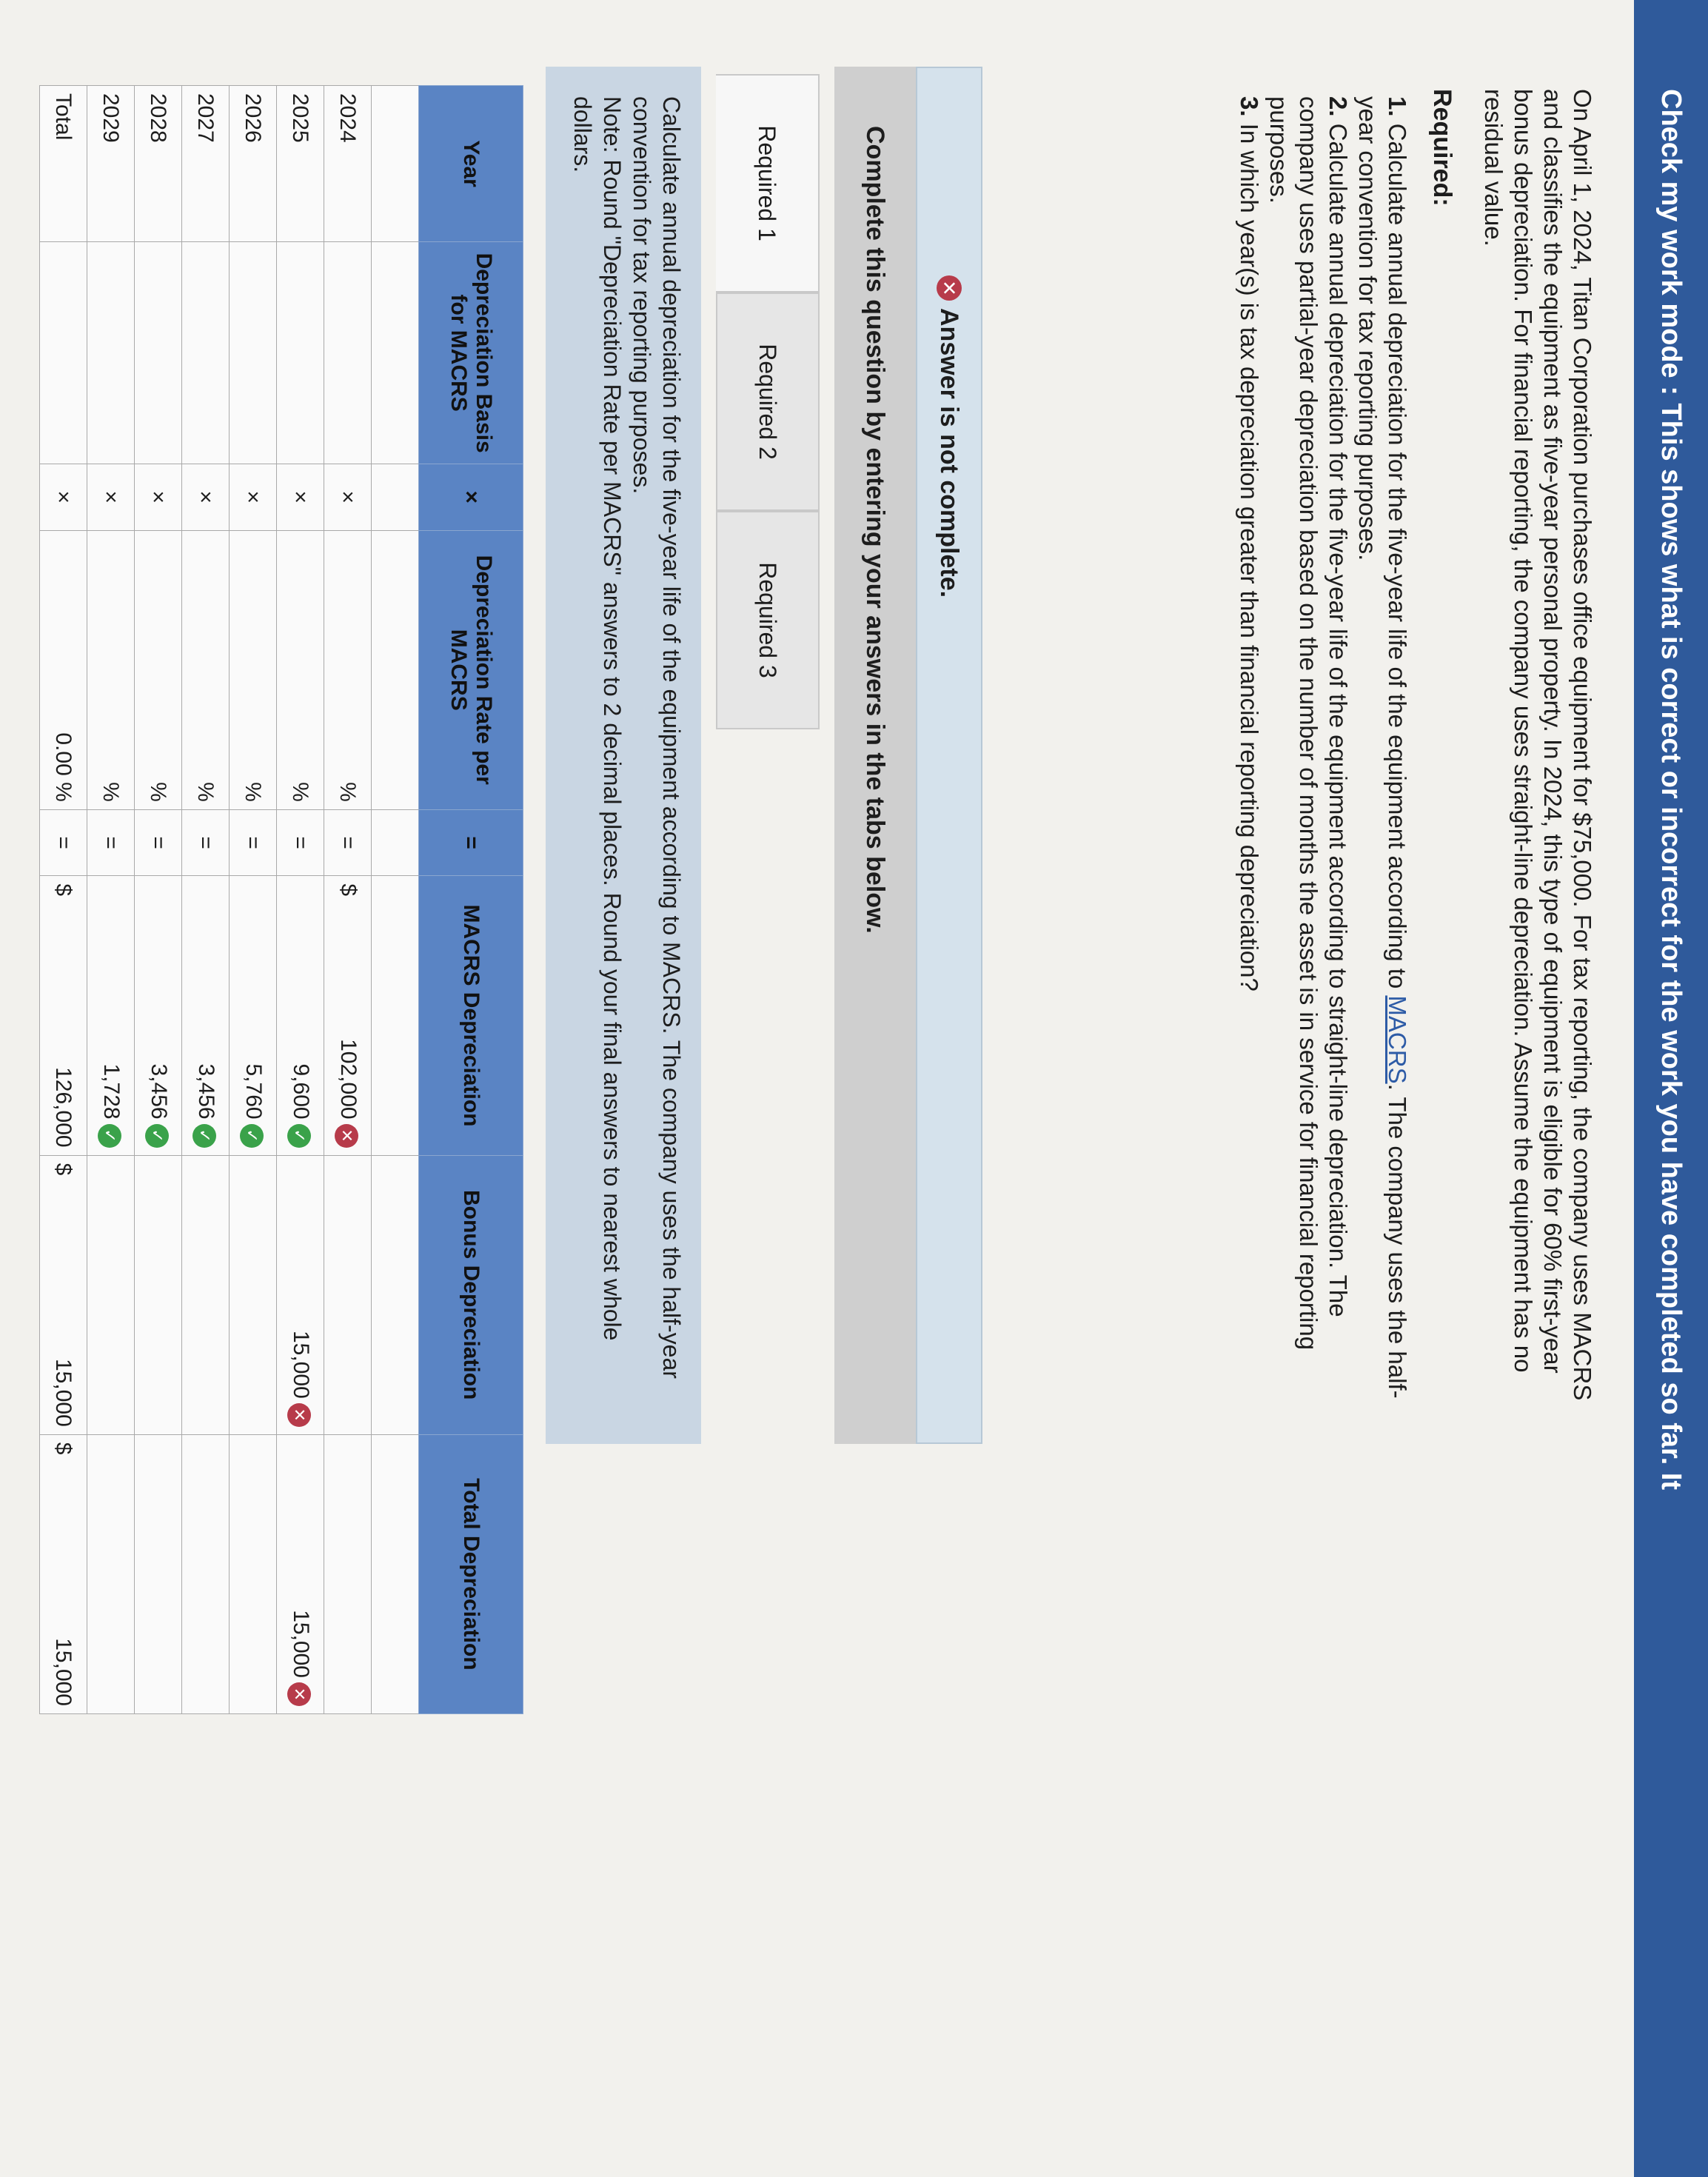  What do you see at coordinates (205, 163) in the screenshot?
I see `year-cell: 2027` at bounding box center [205, 163].